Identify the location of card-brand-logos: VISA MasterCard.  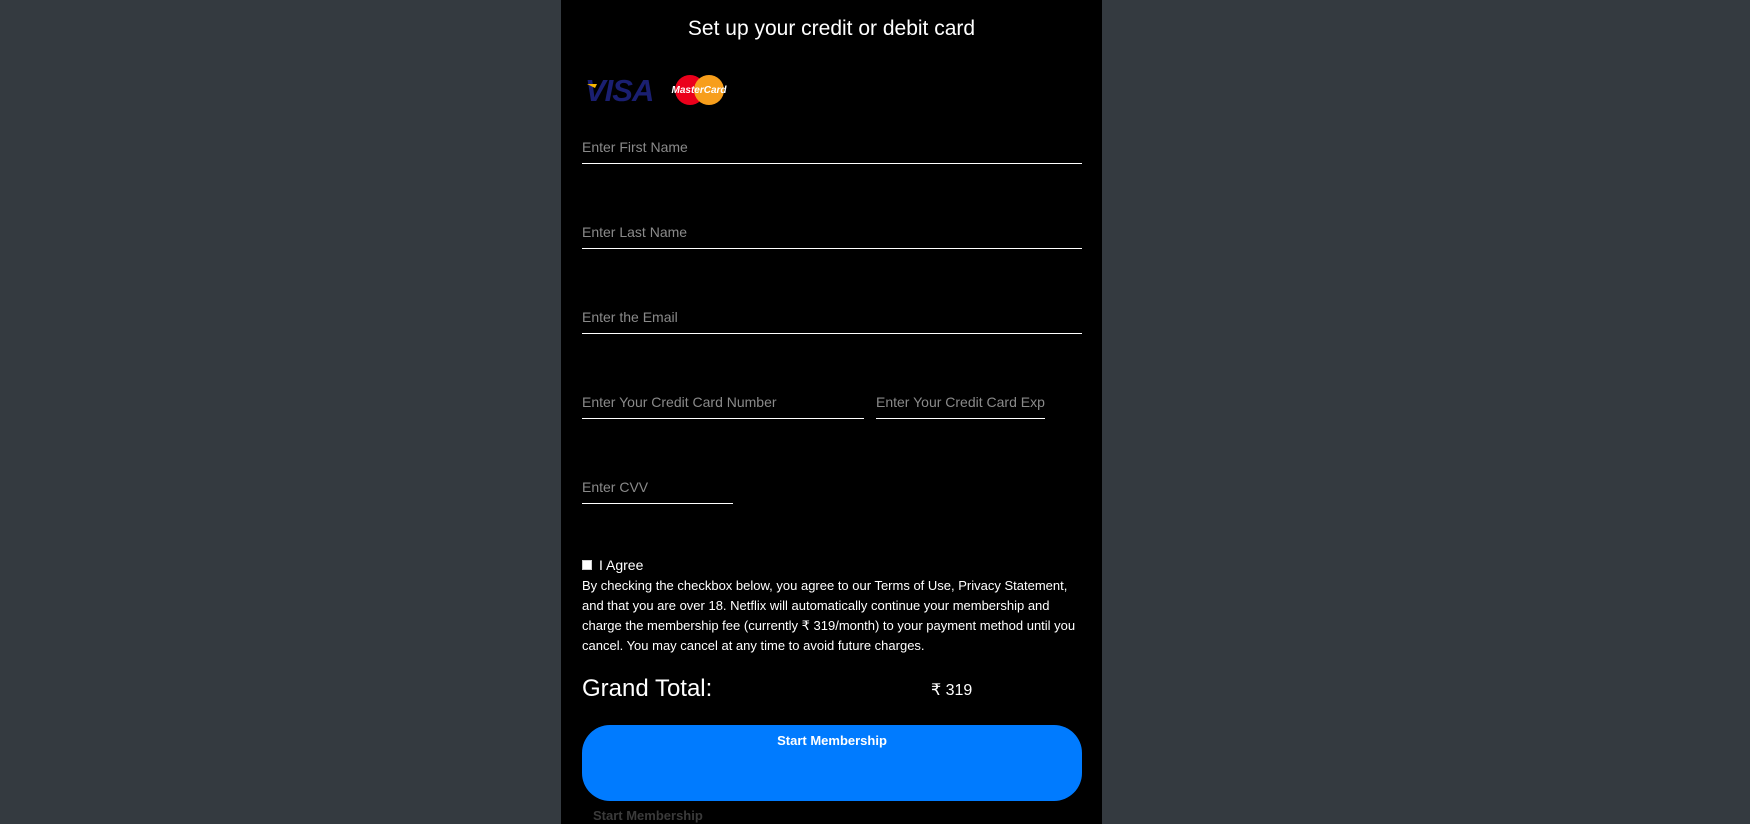
(656, 90).